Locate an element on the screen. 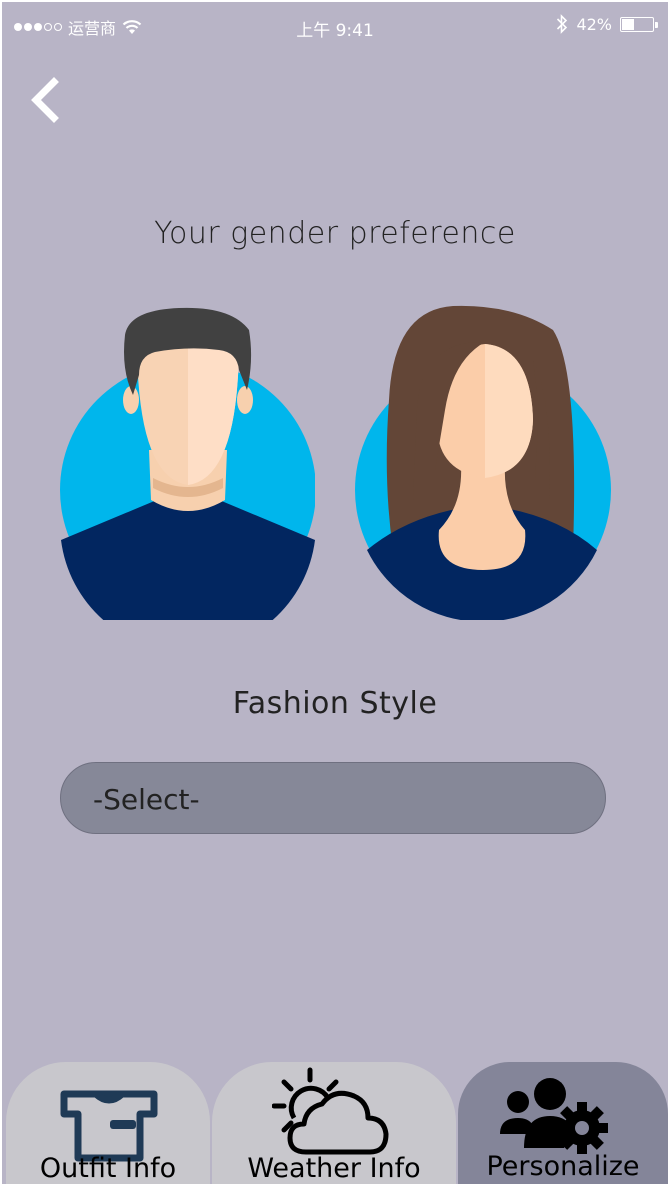  back-button is located at coordinates (46, 99).